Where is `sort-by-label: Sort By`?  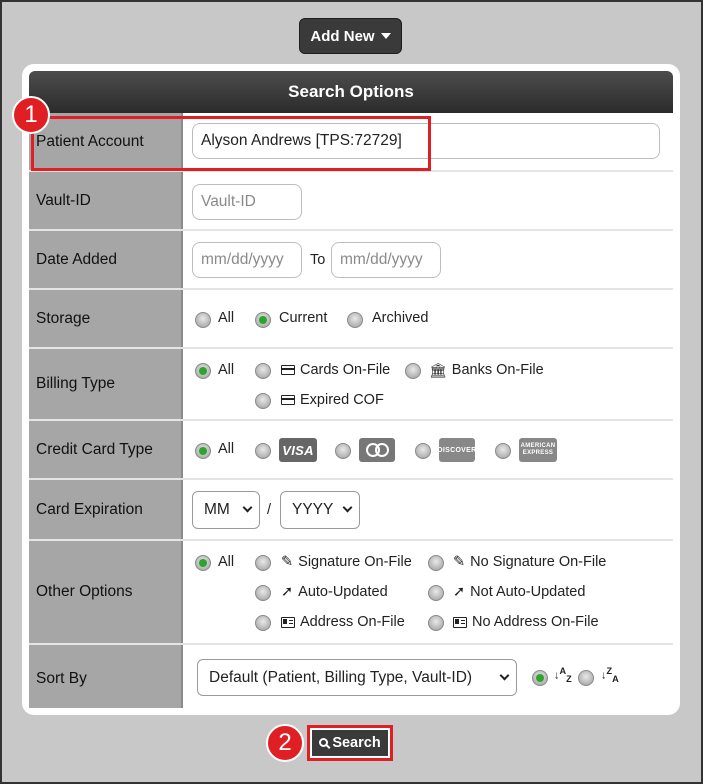 sort-by-label: Sort By is located at coordinates (106, 676).